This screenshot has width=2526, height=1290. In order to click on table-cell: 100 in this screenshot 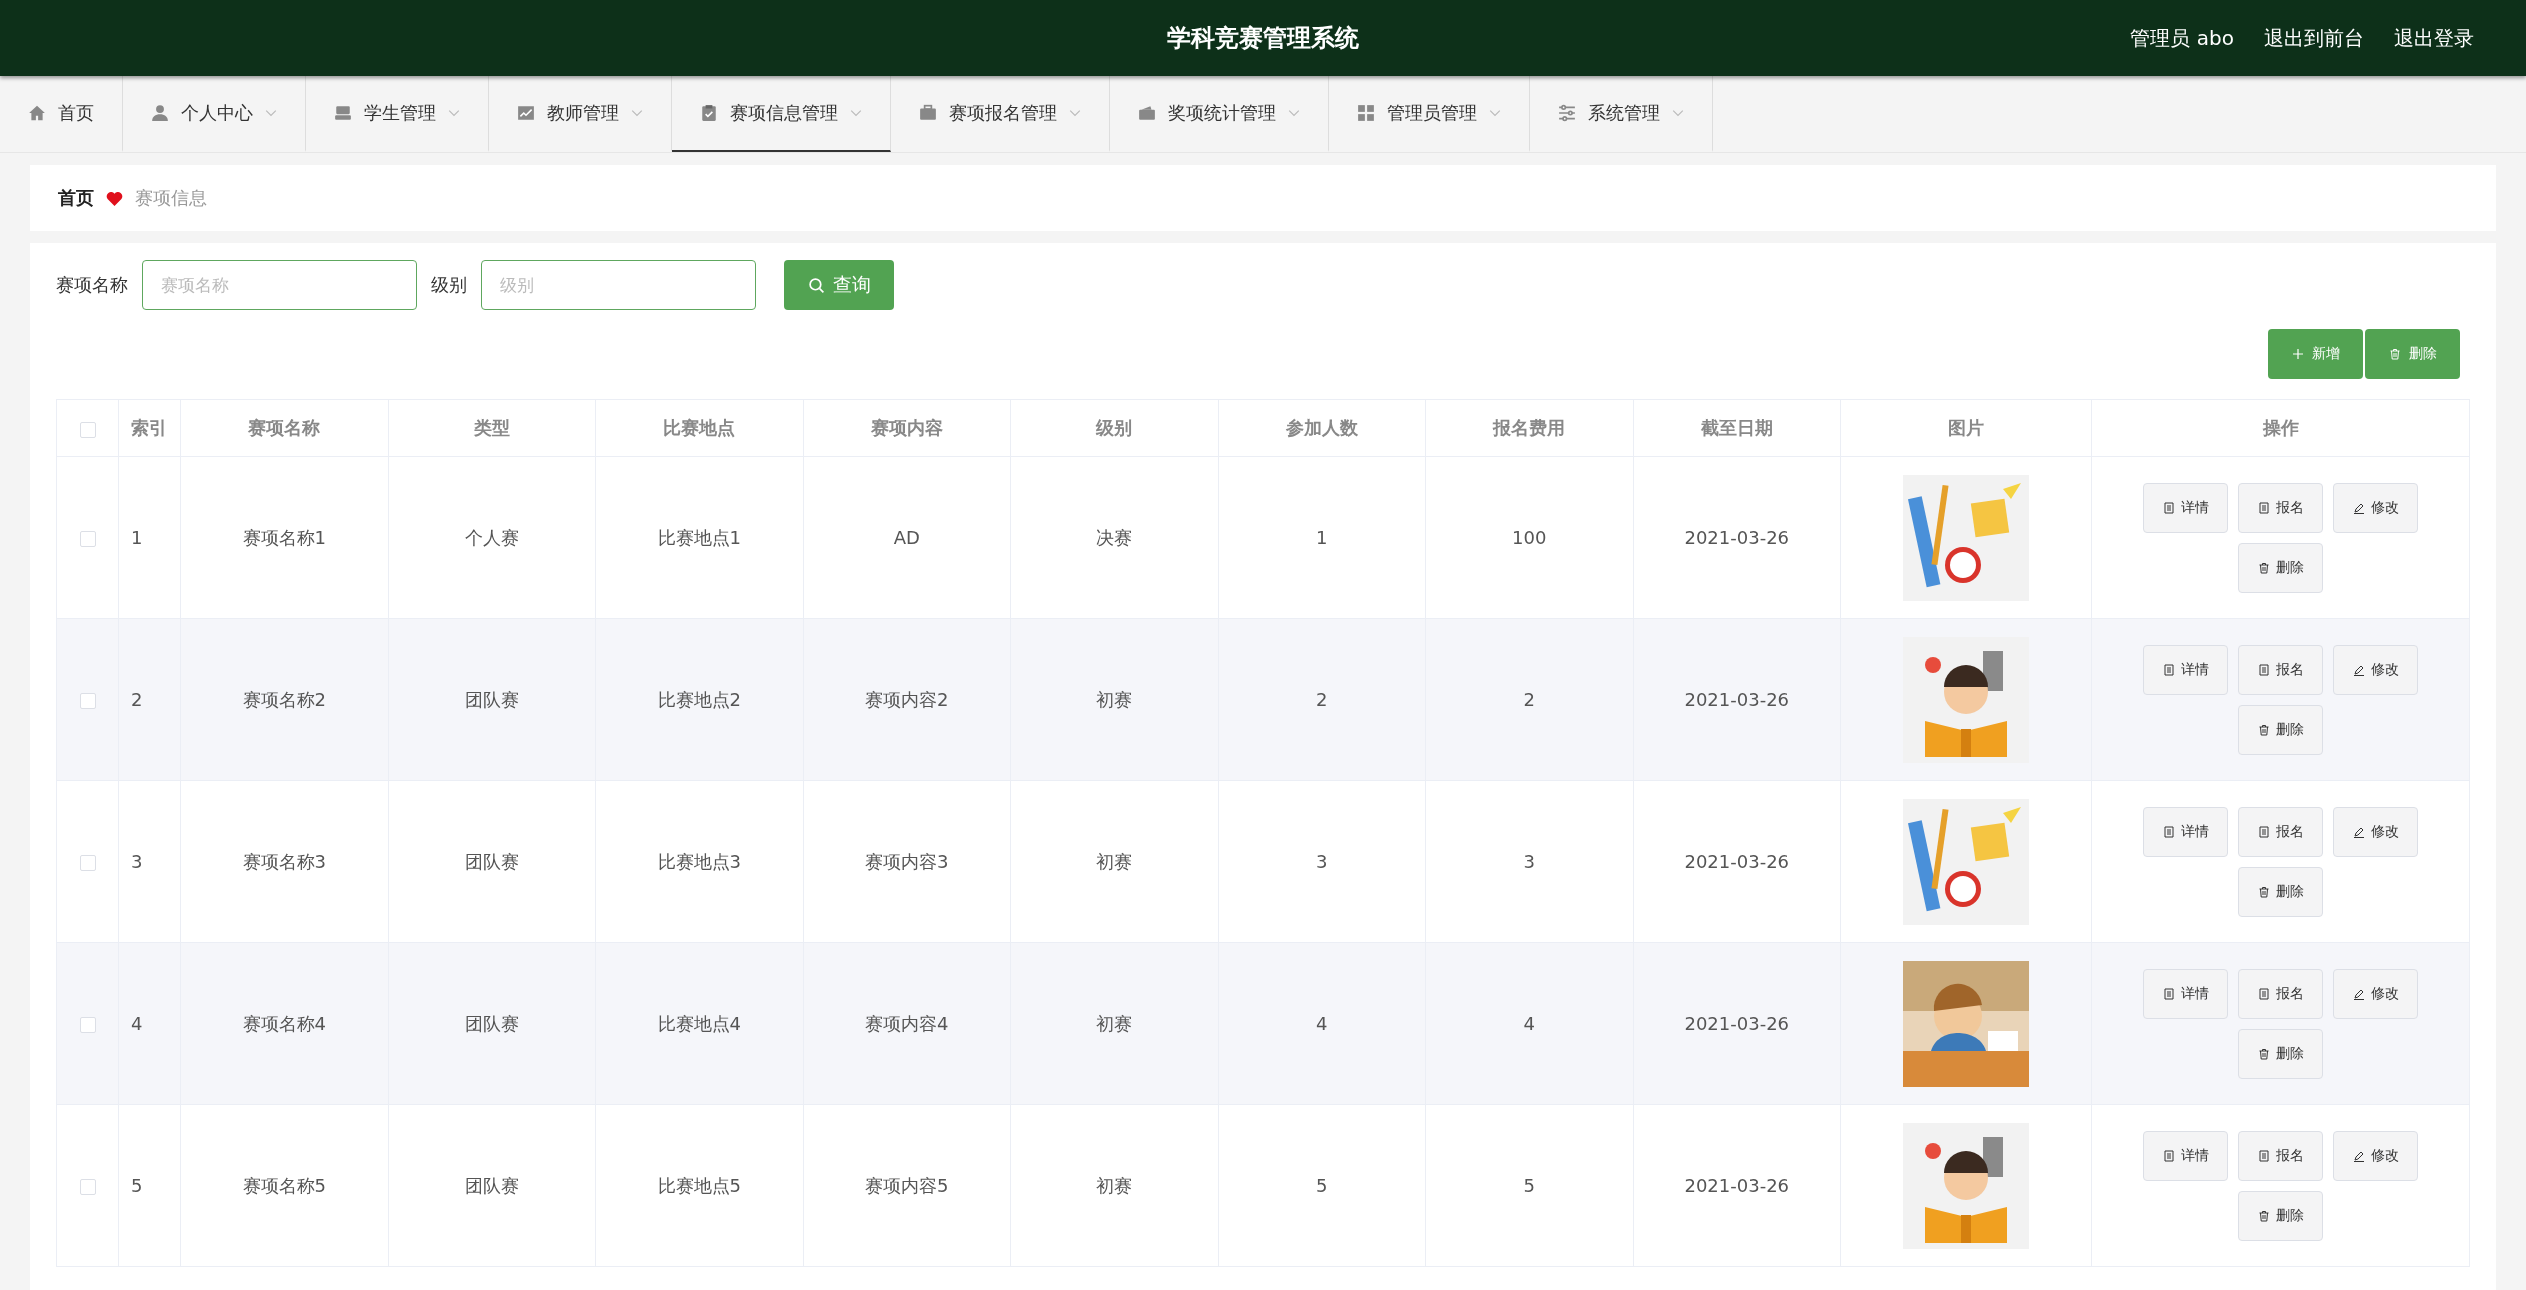, I will do `click(1529, 537)`.